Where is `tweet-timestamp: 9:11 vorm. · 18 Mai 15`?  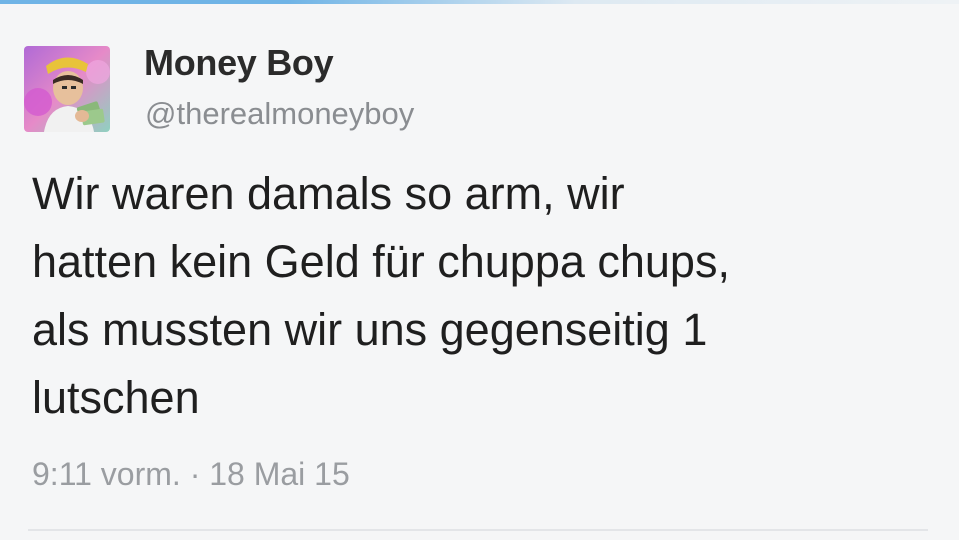
tweet-timestamp: 9:11 vorm. · 18 Mai 15 is located at coordinates (191, 474).